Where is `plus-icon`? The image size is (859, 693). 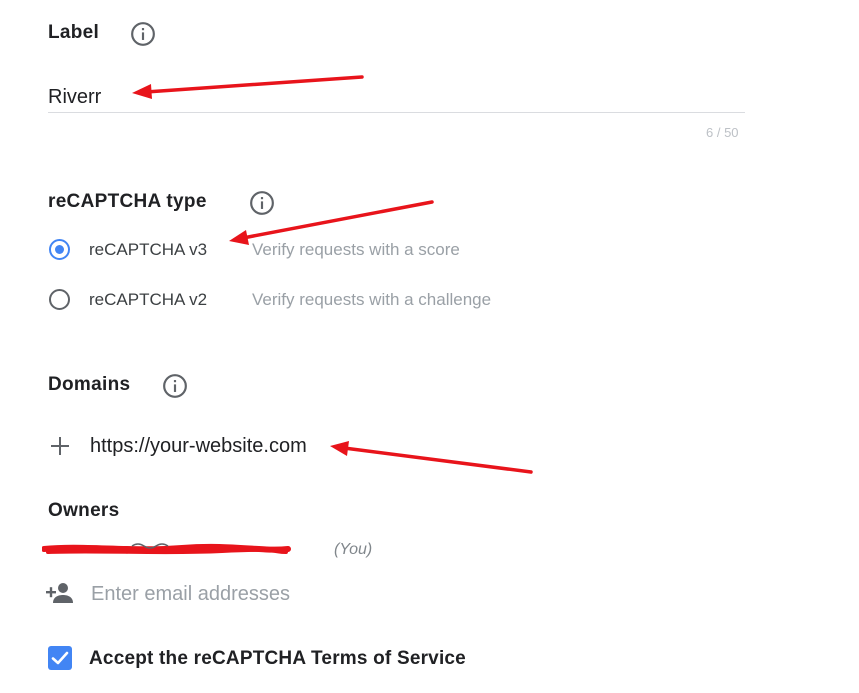 plus-icon is located at coordinates (60, 446).